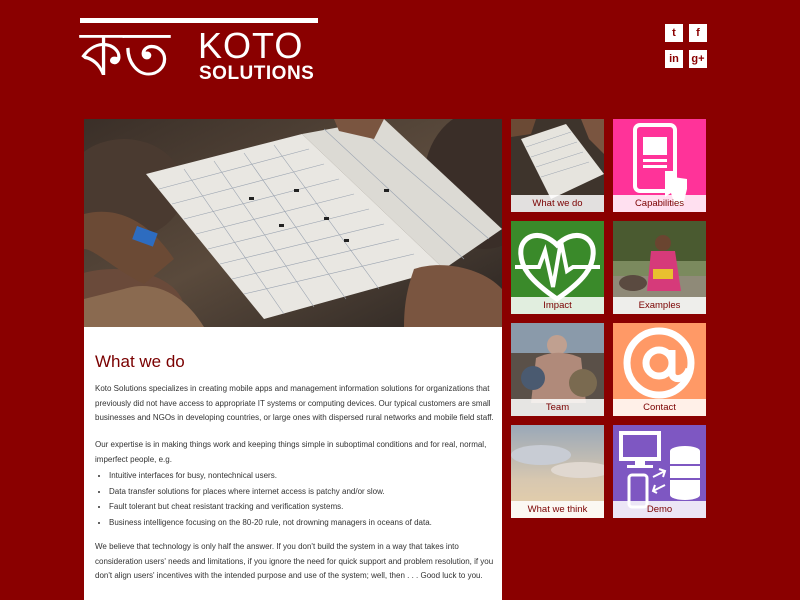  I want to click on facebook-icon: f, so click(698, 33).